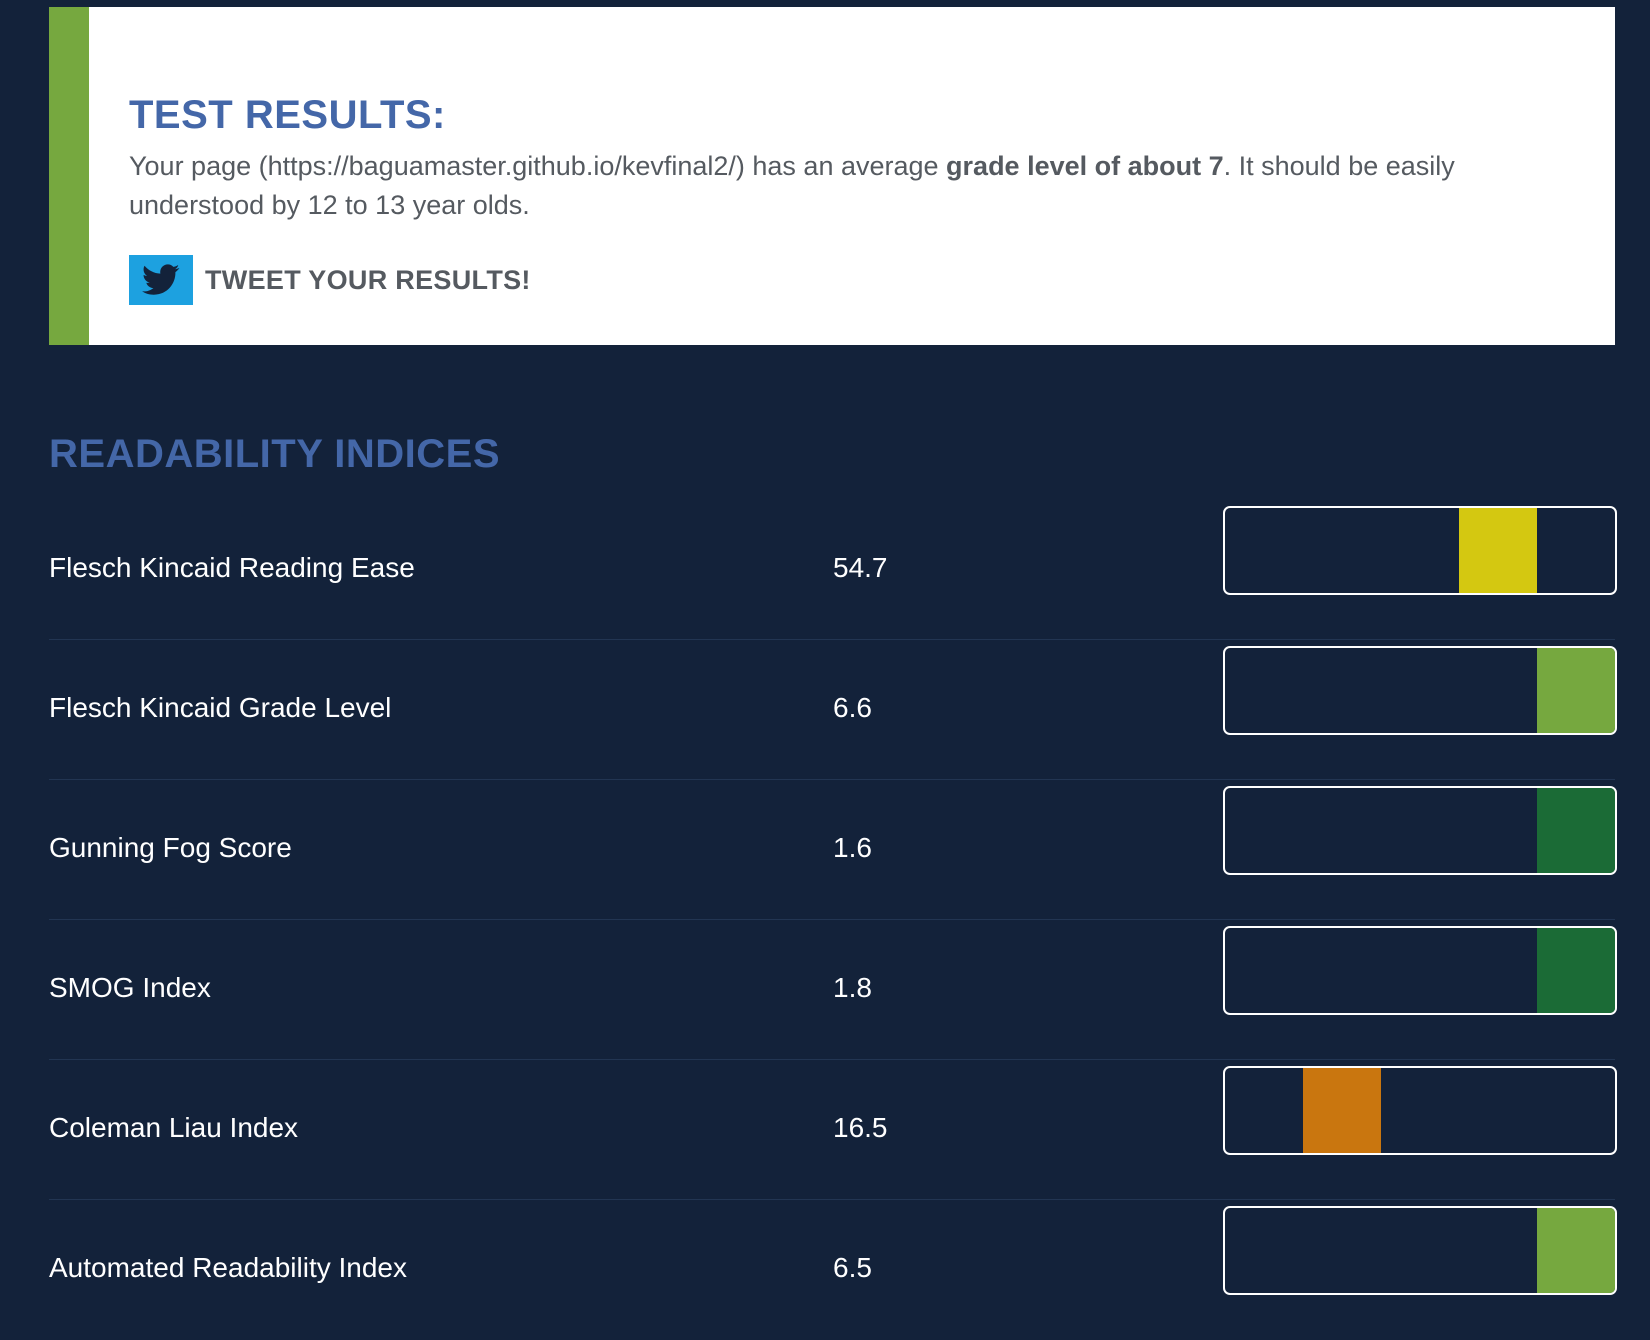 The image size is (1650, 1340). Describe the element at coordinates (839, 280) in the screenshot. I see `tweet-results-button: TWEET YOUR RESULTS!` at that location.